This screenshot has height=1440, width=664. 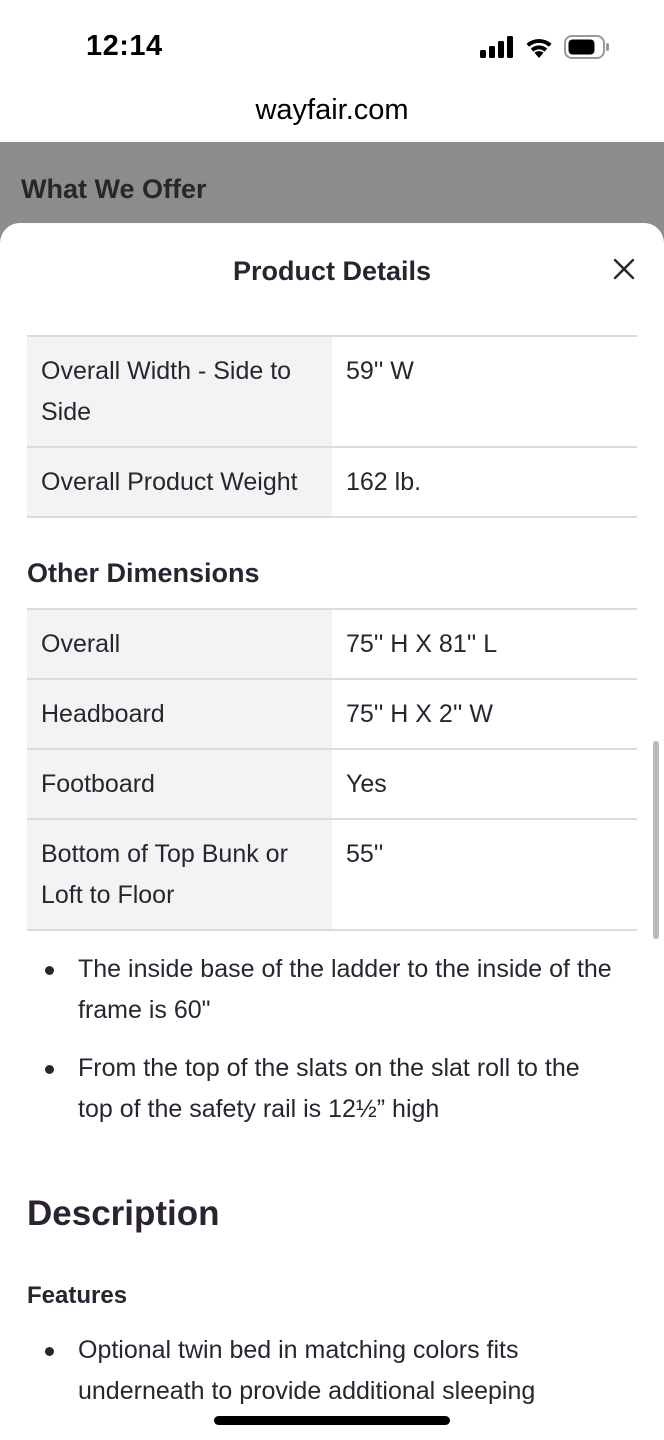 I want to click on status-bar: 12:14, so click(x=332, y=45).